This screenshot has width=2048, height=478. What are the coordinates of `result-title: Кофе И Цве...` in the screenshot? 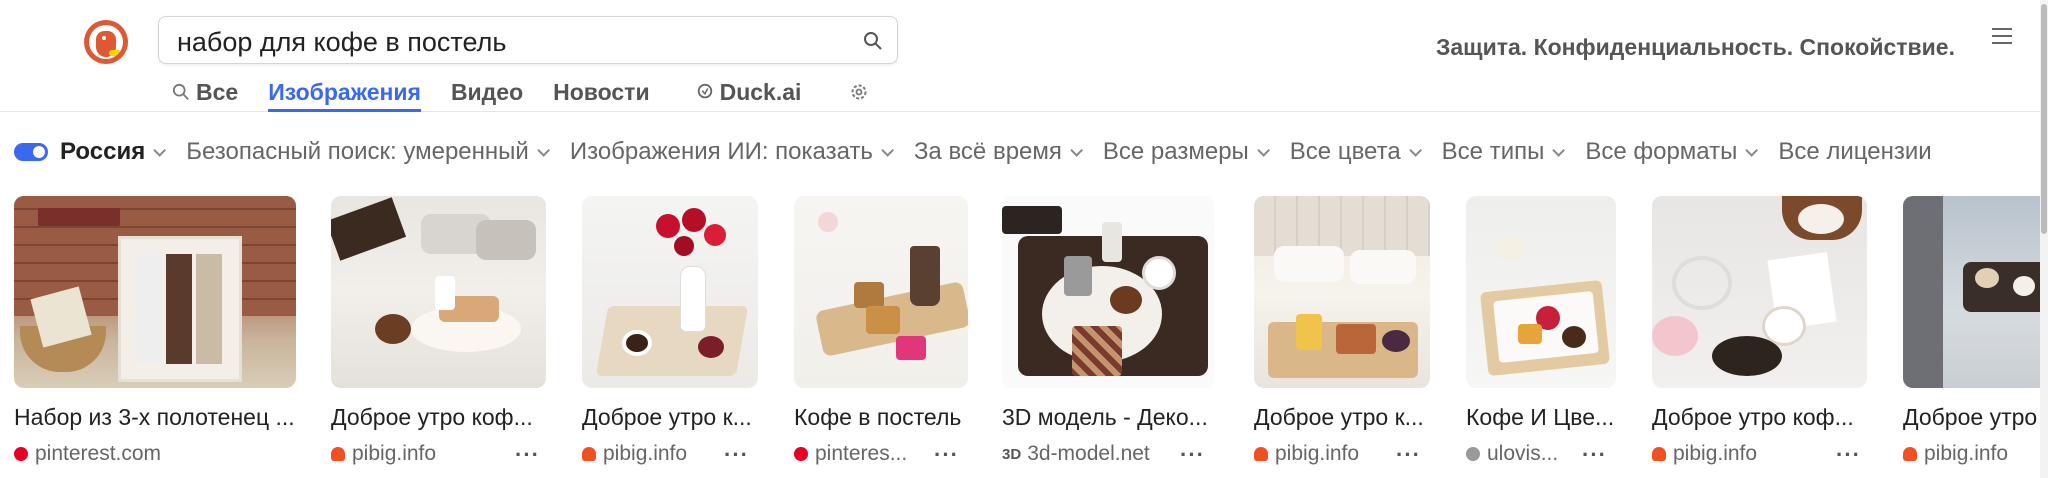 It's located at (1541, 417).